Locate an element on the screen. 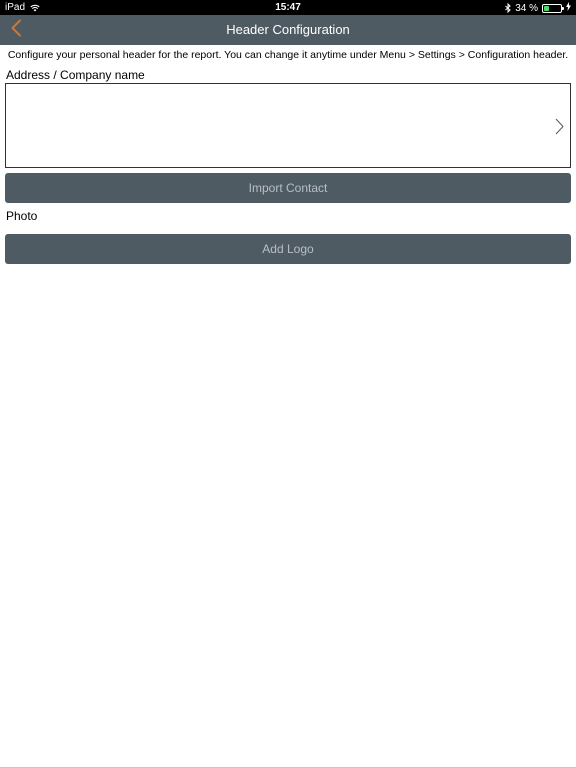 The image size is (576, 768). import-contact-button: Import Contact is located at coordinates (288, 188).